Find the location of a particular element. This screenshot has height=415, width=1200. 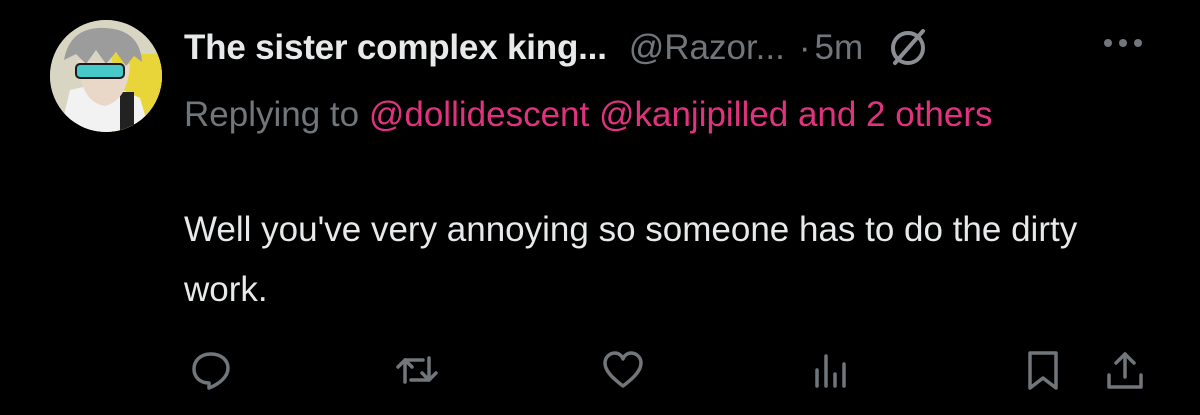

bookmark-button is located at coordinates (1043, 370).